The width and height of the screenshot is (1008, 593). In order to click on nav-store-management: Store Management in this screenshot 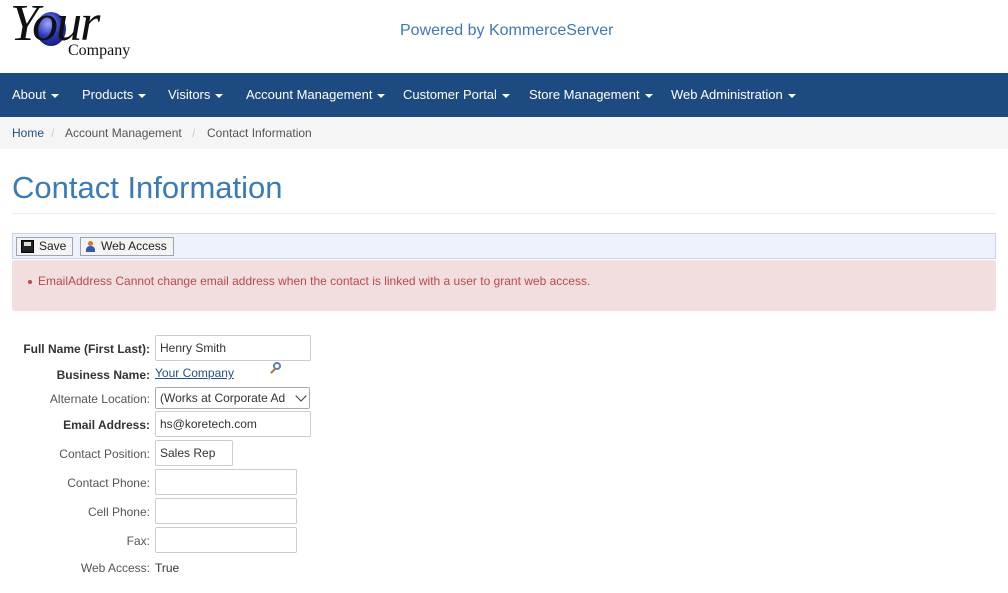, I will do `click(591, 94)`.